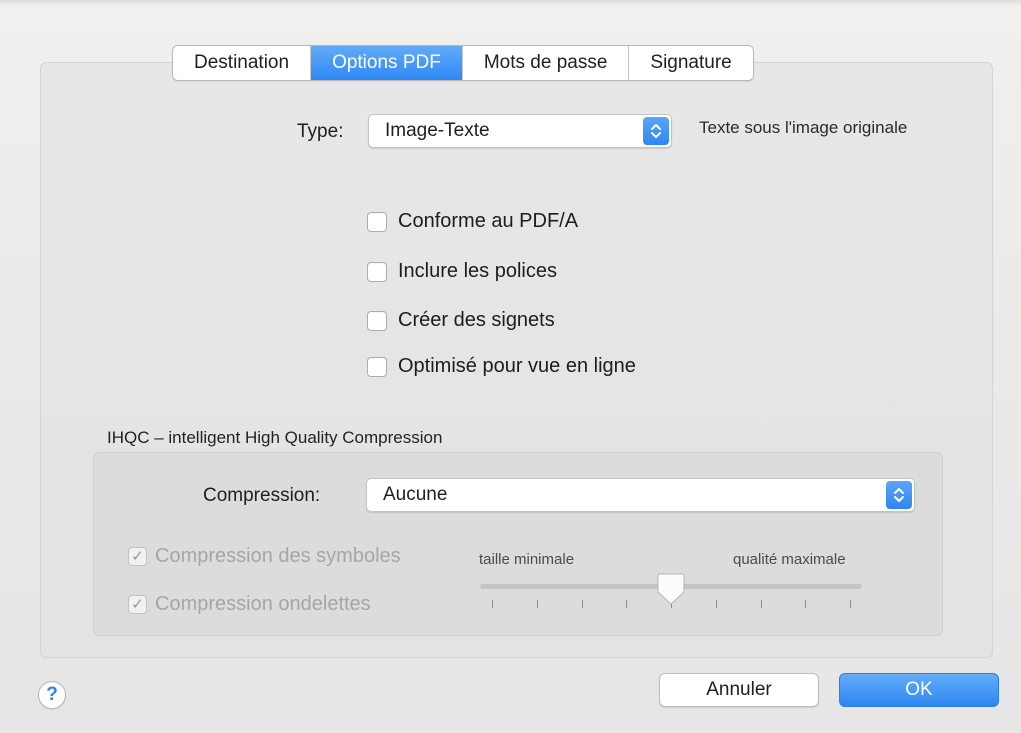  What do you see at coordinates (262, 495) in the screenshot?
I see `compression-label: Compression:` at bounding box center [262, 495].